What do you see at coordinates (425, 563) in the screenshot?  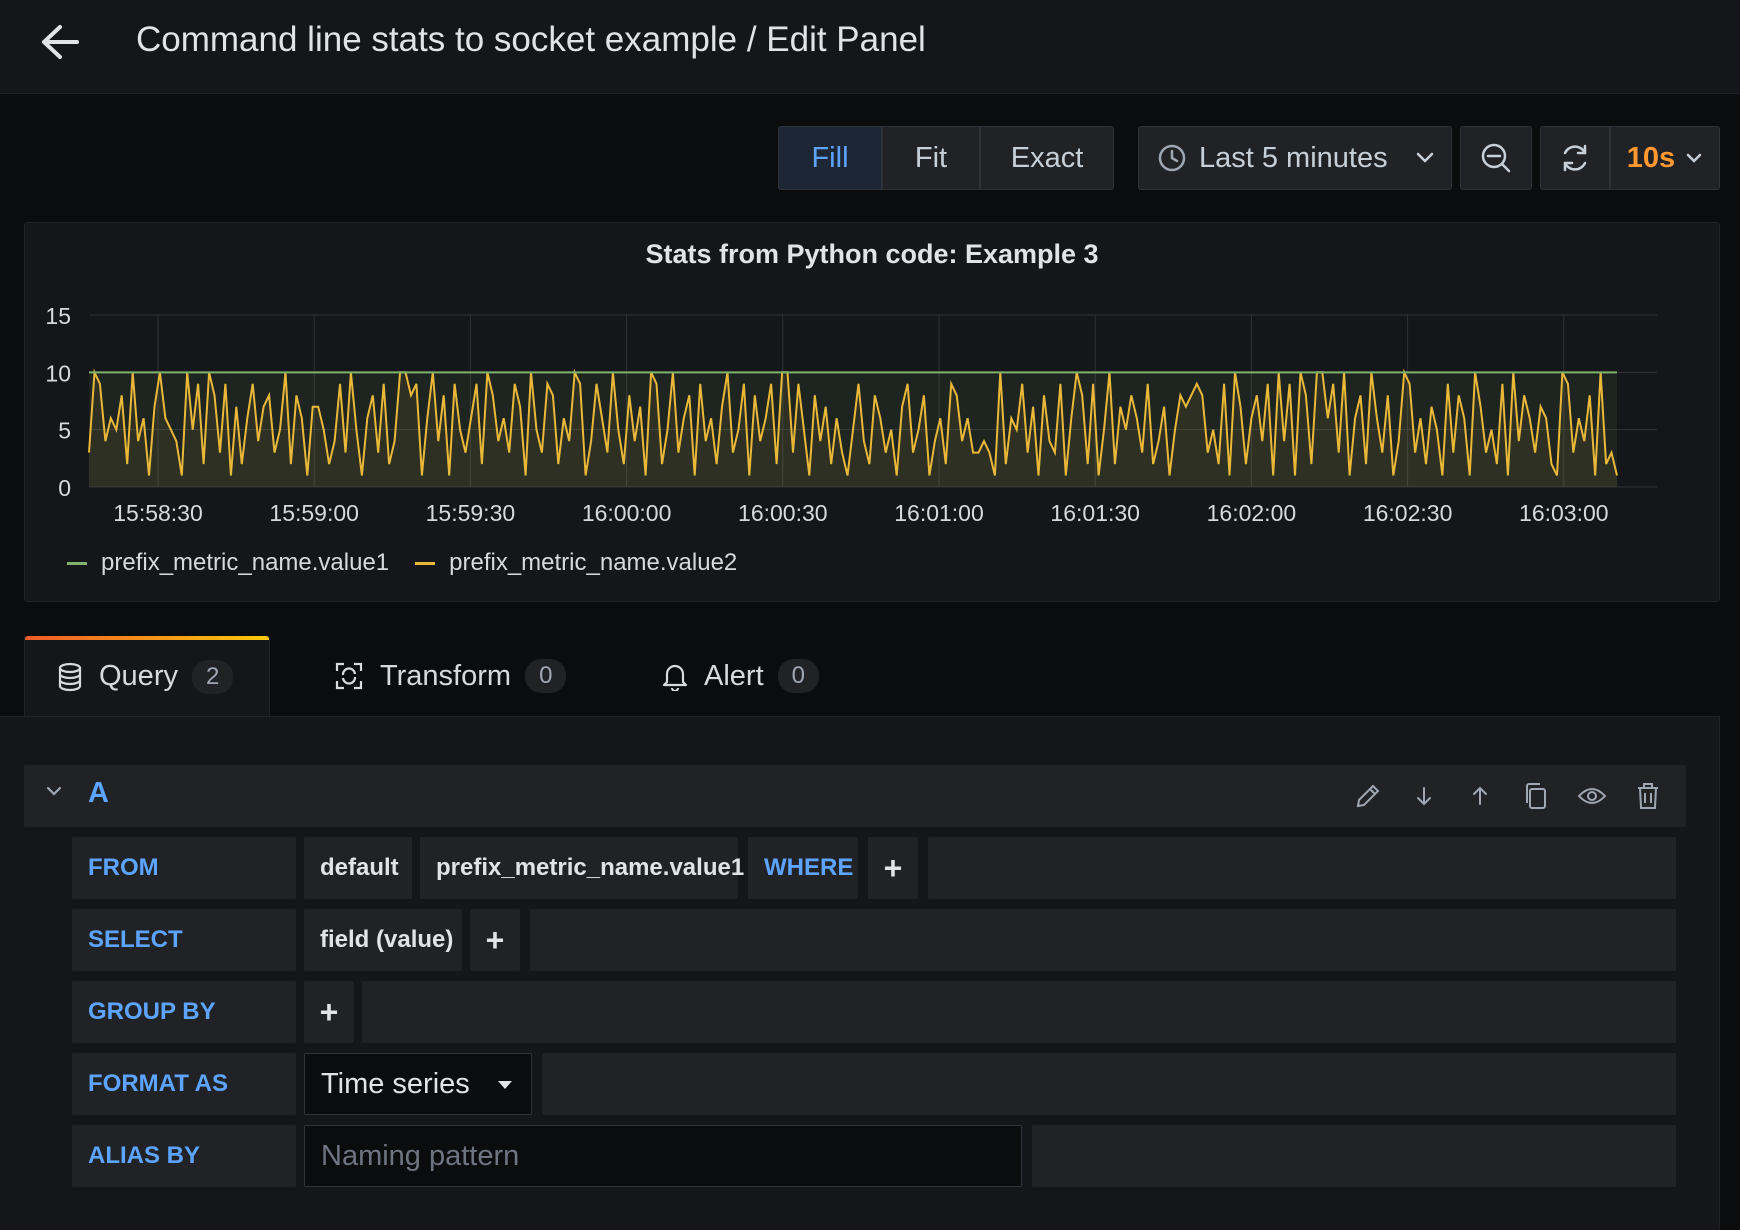 I see `legend-swatch-value2` at bounding box center [425, 563].